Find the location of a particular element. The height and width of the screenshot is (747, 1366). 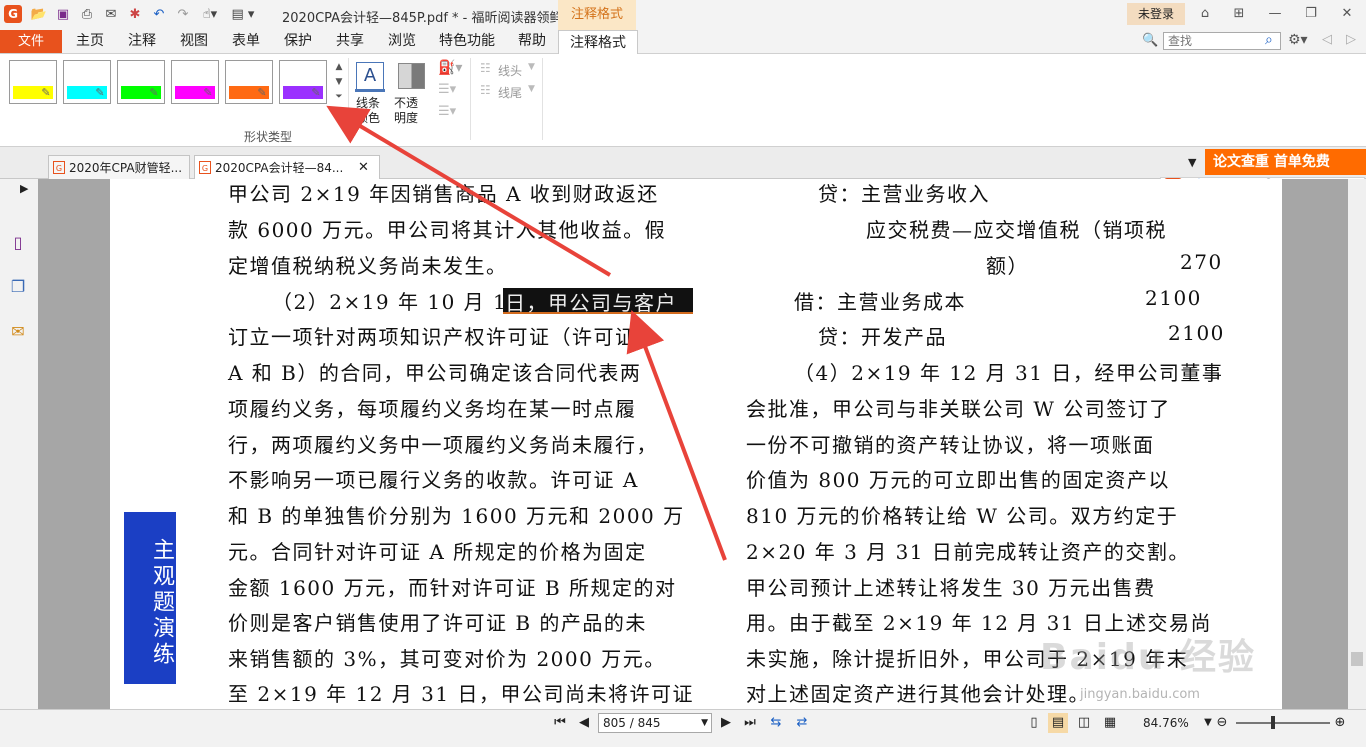

facing-page-icon: ◫ is located at coordinates (1084, 723).